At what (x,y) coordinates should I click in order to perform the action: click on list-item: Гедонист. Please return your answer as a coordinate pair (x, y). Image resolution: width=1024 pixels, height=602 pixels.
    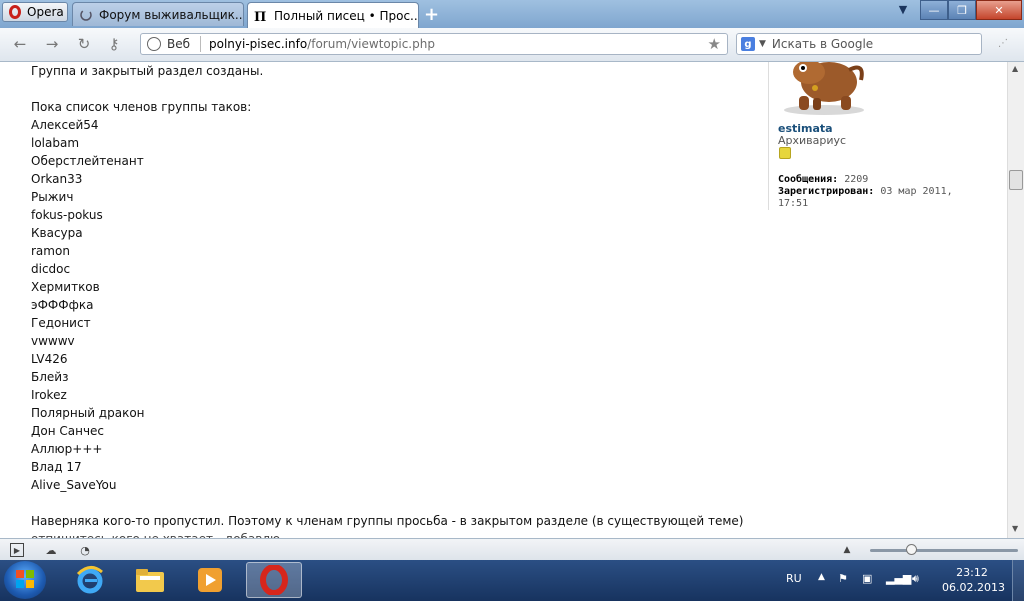
    Looking at the image, I should click on (61, 323).